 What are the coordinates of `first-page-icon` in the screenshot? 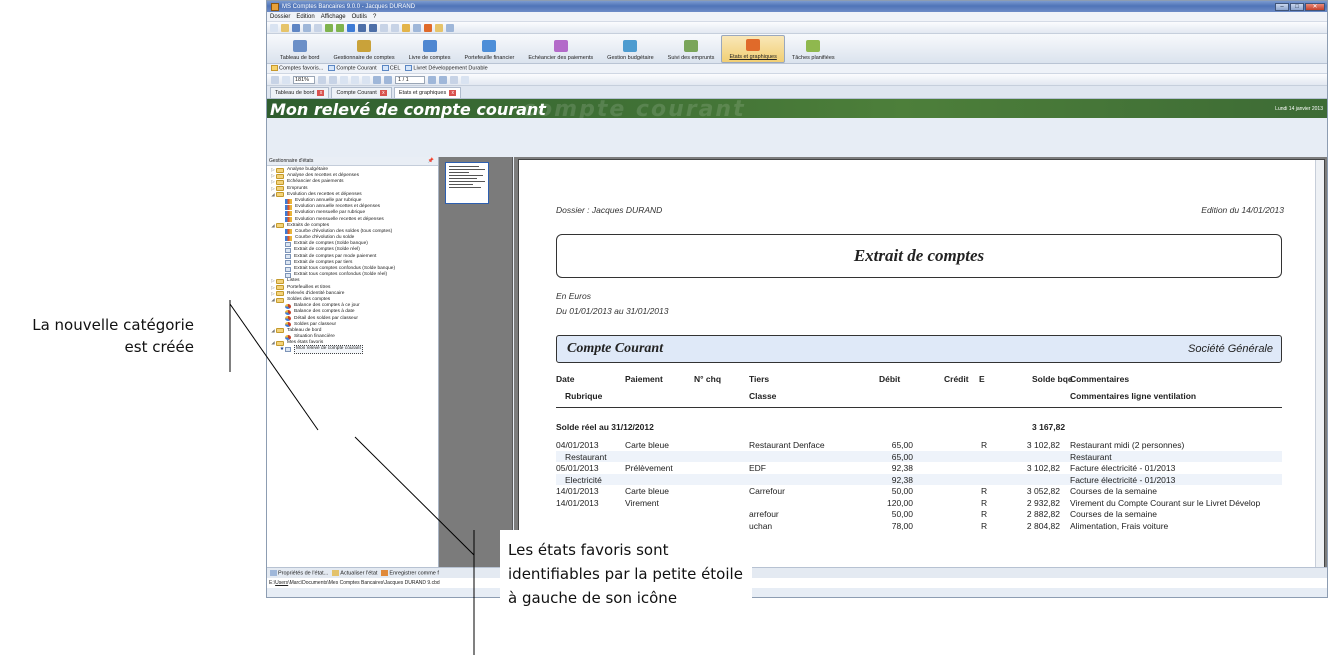 It's located at (377, 79).